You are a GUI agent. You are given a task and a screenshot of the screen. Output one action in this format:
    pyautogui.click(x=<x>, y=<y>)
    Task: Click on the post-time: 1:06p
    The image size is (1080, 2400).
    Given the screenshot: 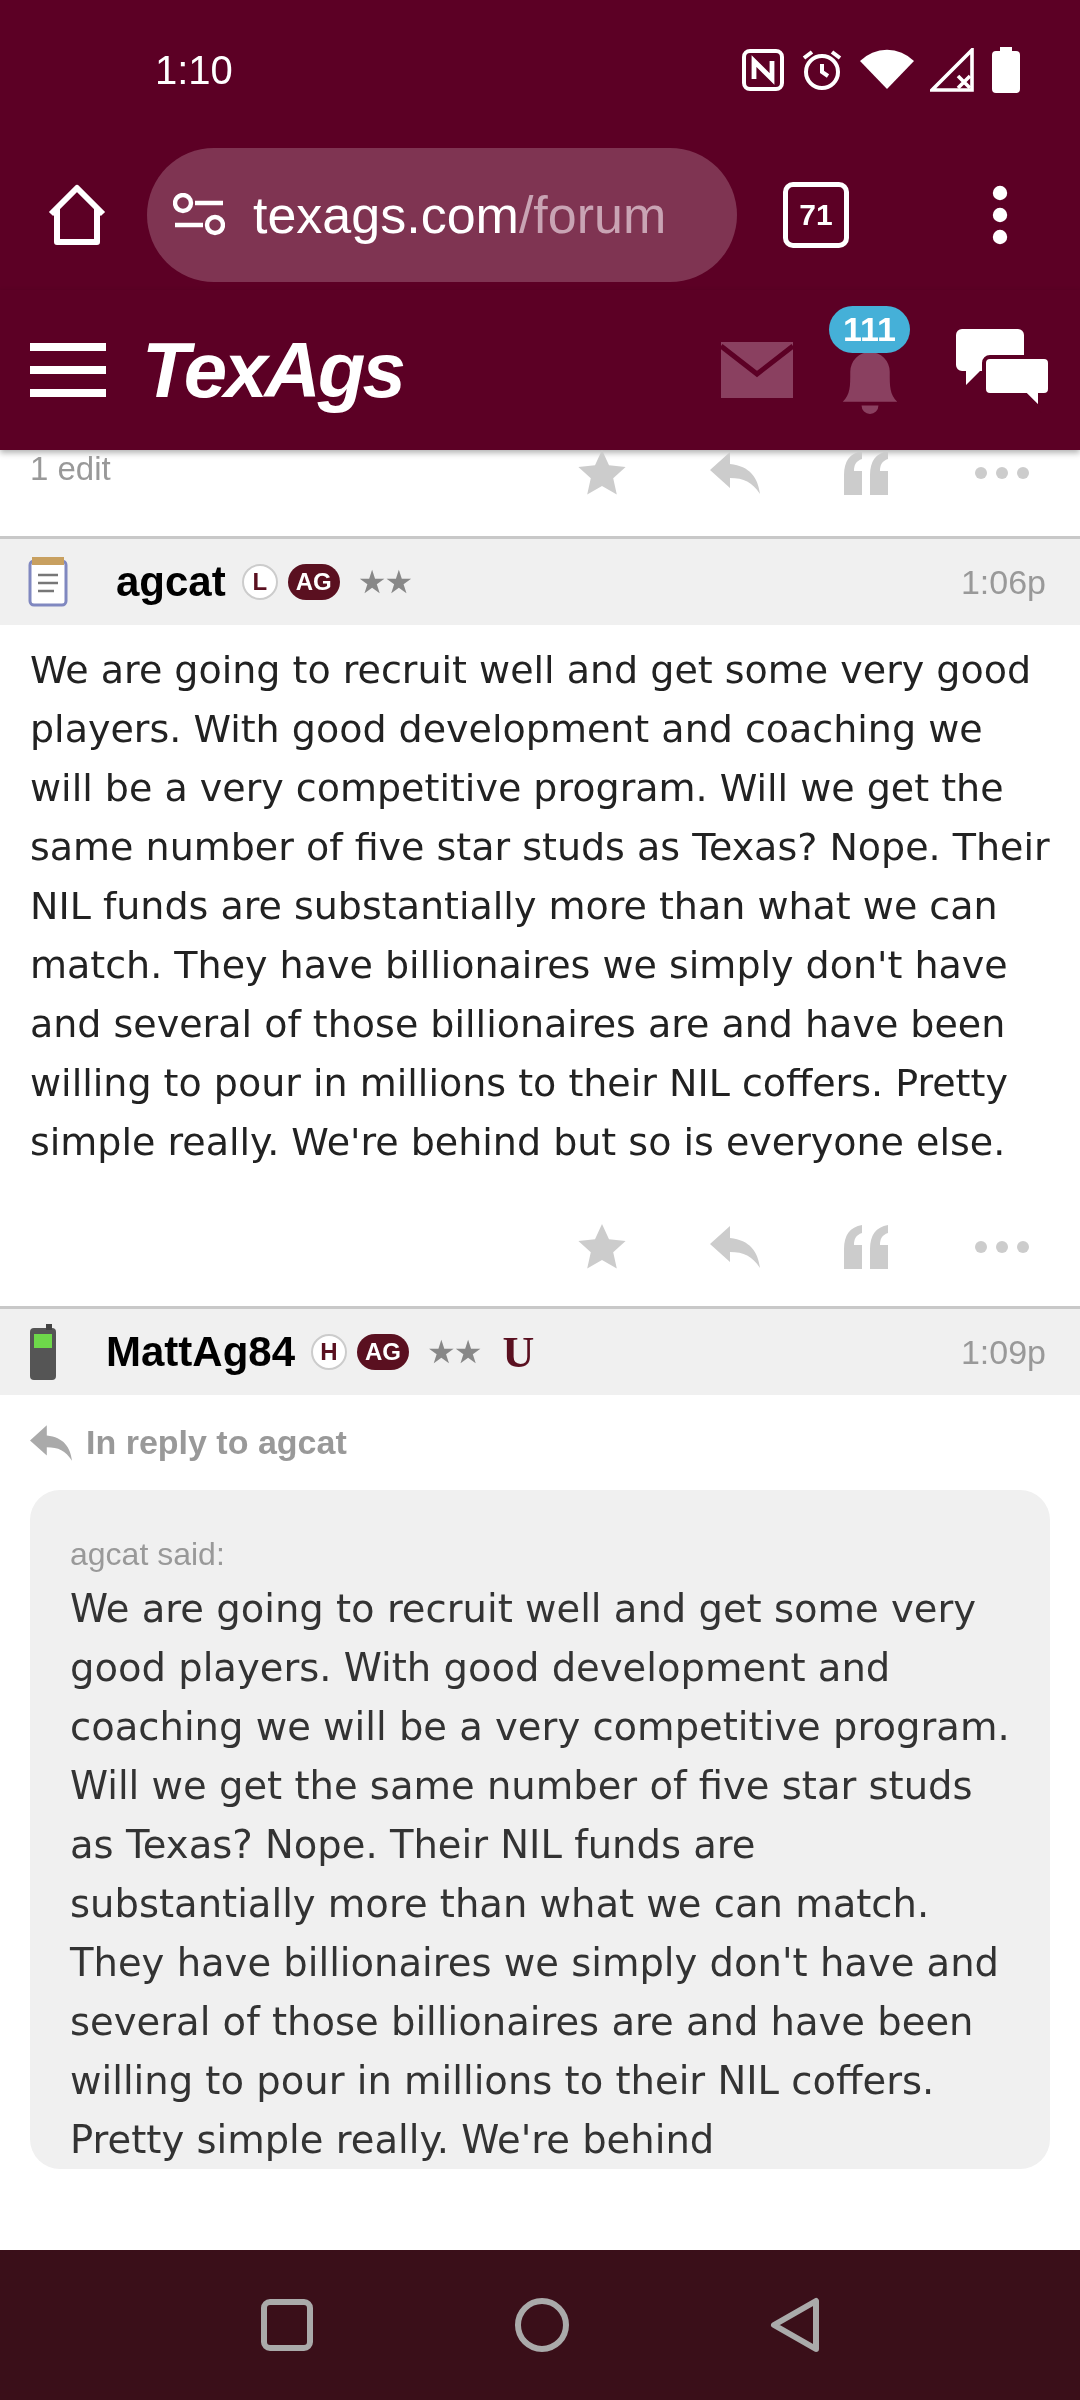 What is the action you would take?
    pyautogui.click(x=1003, y=582)
    